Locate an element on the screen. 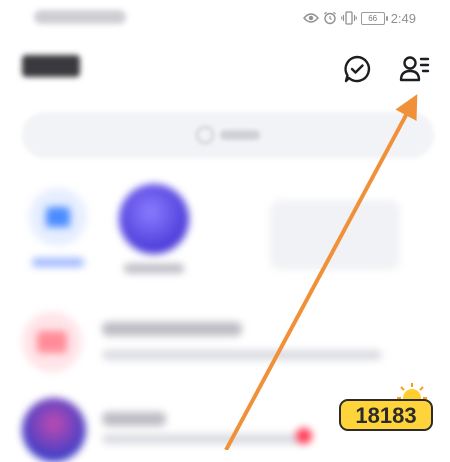 This screenshot has width=450, height=462. watermark-logo: 18183 is located at coordinates (388, 408).